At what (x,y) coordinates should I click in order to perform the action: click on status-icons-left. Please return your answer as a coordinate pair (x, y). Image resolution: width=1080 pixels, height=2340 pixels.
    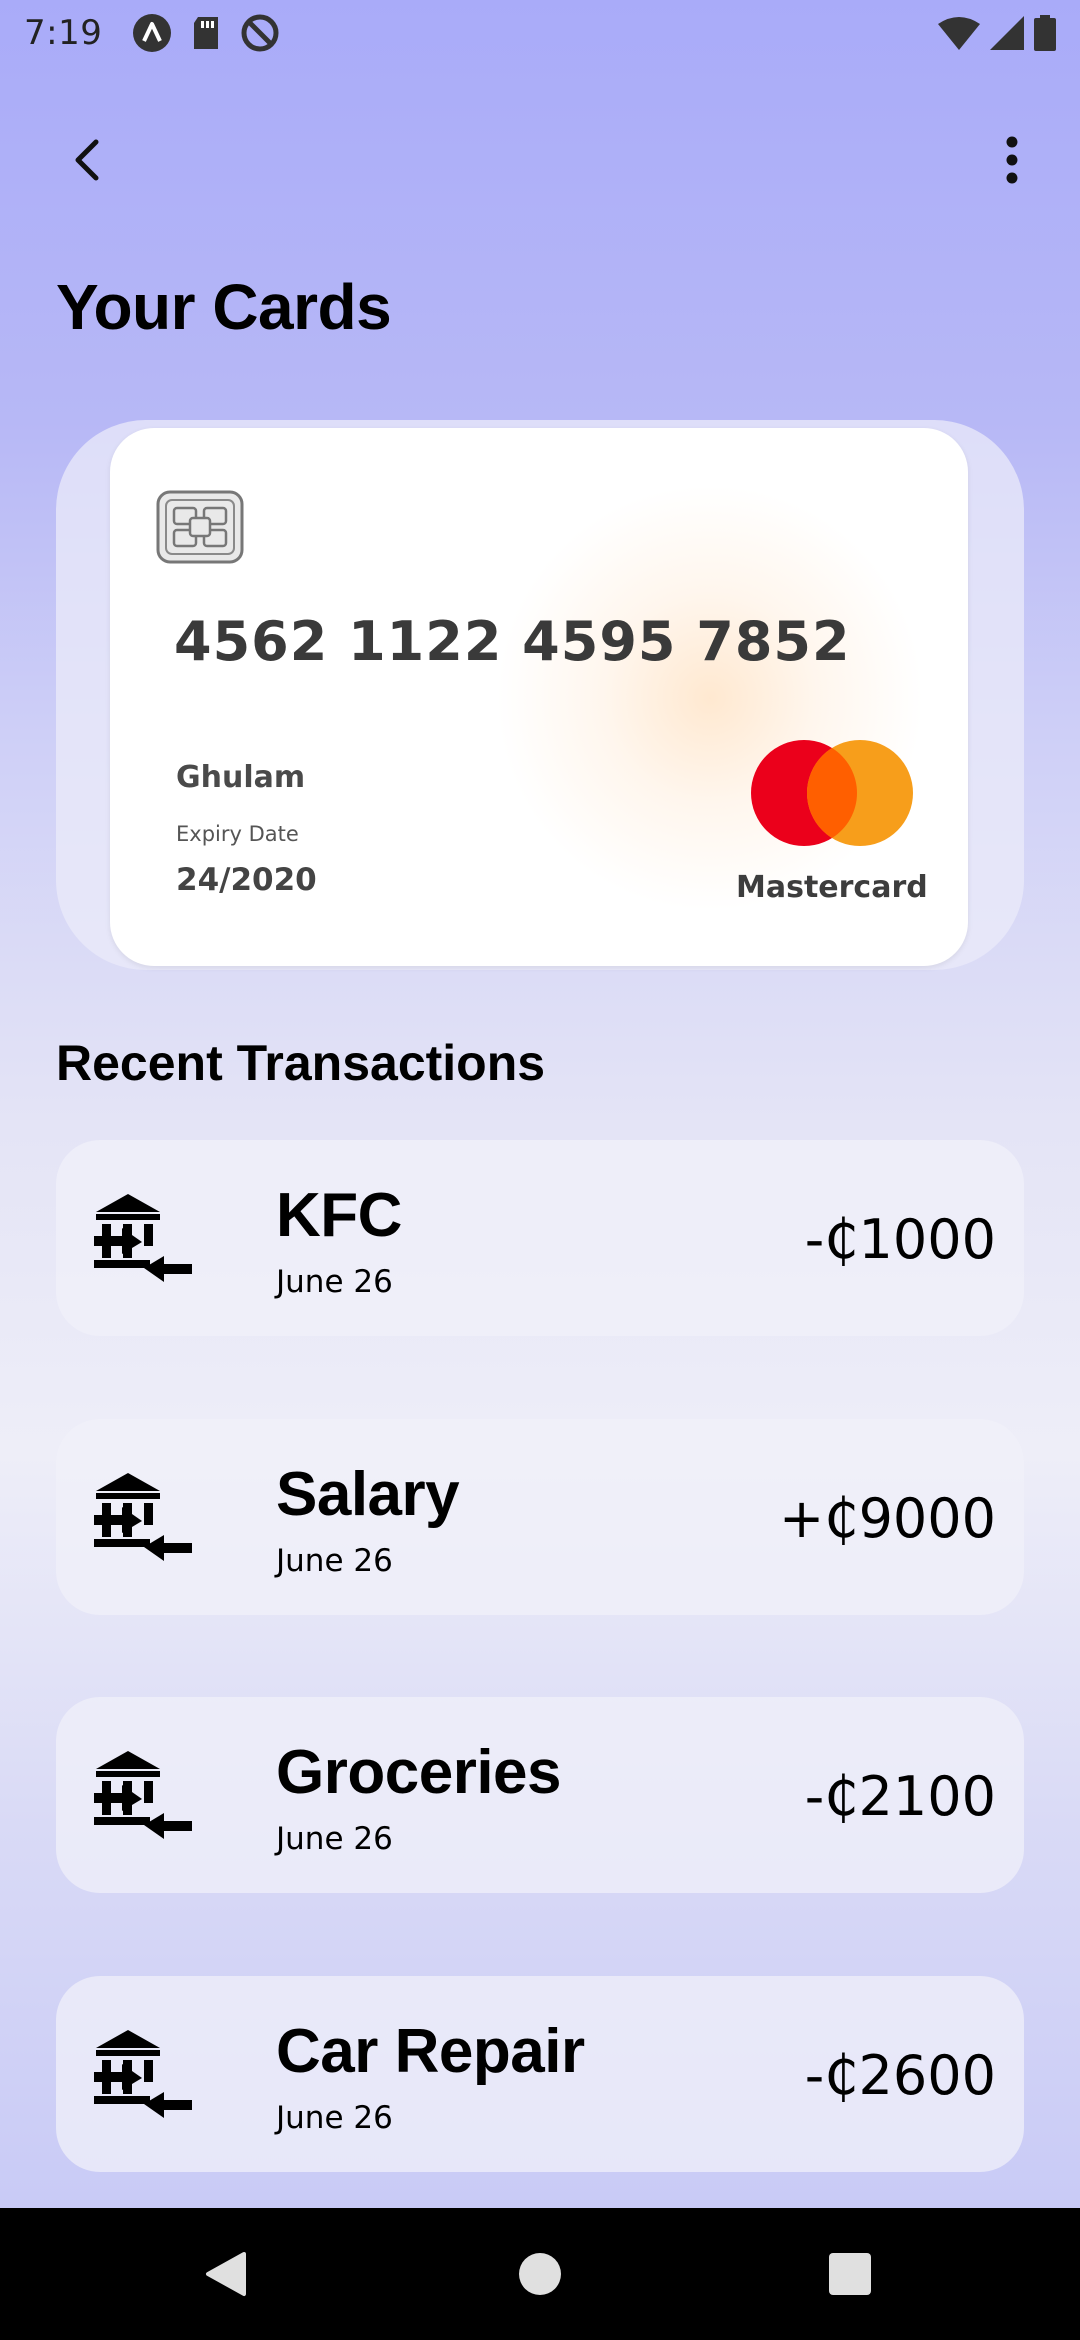
    Looking at the image, I should click on (206, 33).